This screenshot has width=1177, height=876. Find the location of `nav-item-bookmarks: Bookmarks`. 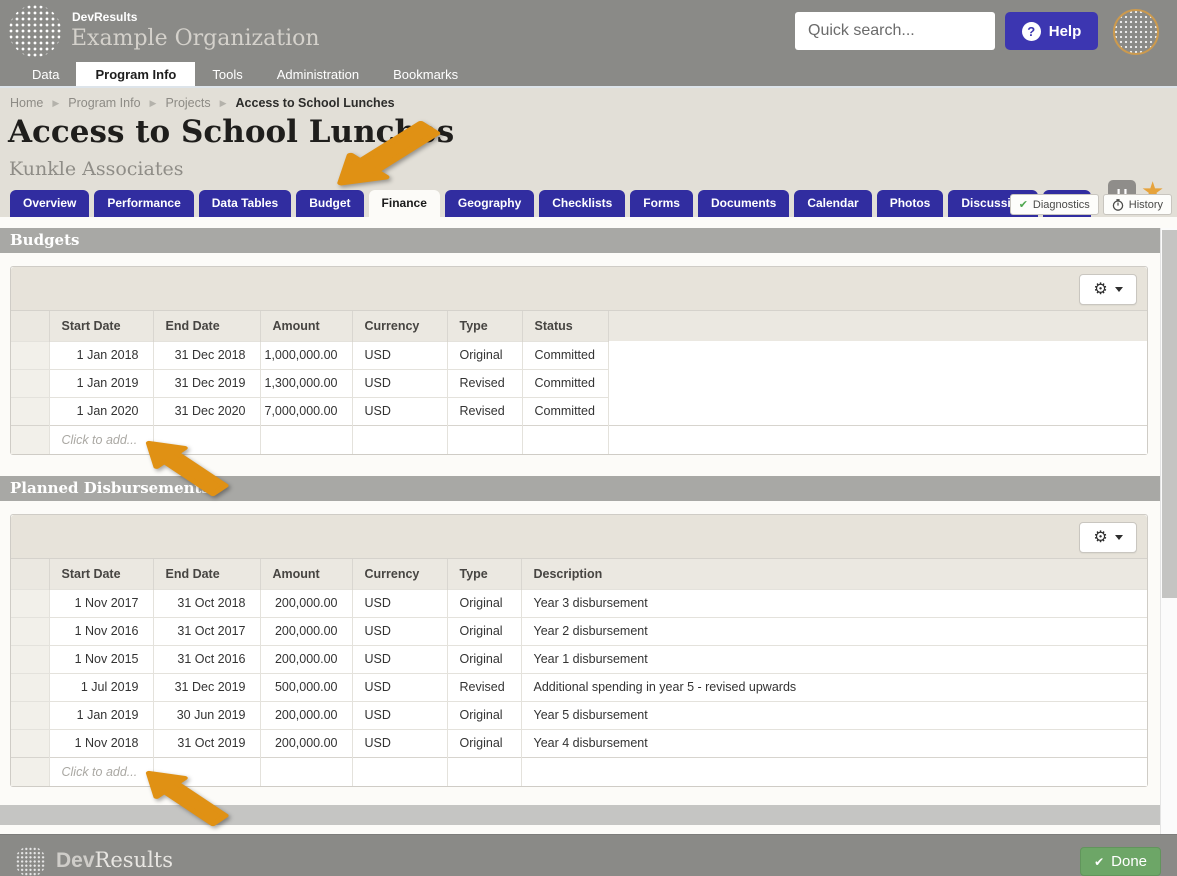

nav-item-bookmarks: Bookmarks is located at coordinates (425, 74).